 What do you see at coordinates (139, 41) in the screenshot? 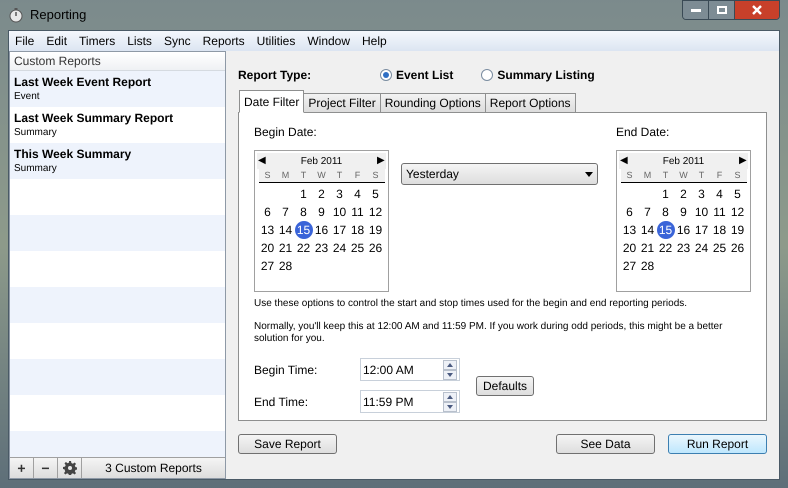
I see `menu-item: Lists` at bounding box center [139, 41].